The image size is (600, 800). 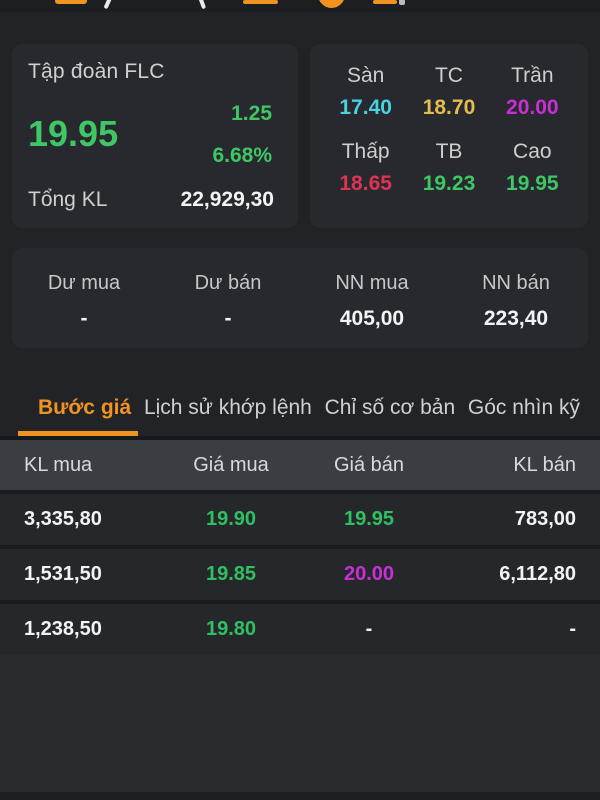 What do you see at coordinates (449, 167) in the screenshot?
I see `stat-average: TB 19.23` at bounding box center [449, 167].